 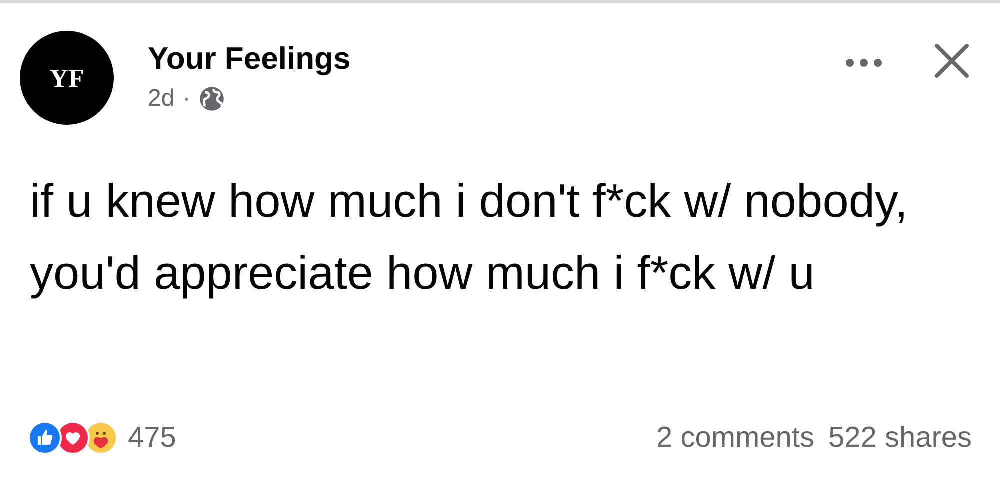 What do you see at coordinates (211, 99) in the screenshot?
I see `globe-icon` at bounding box center [211, 99].